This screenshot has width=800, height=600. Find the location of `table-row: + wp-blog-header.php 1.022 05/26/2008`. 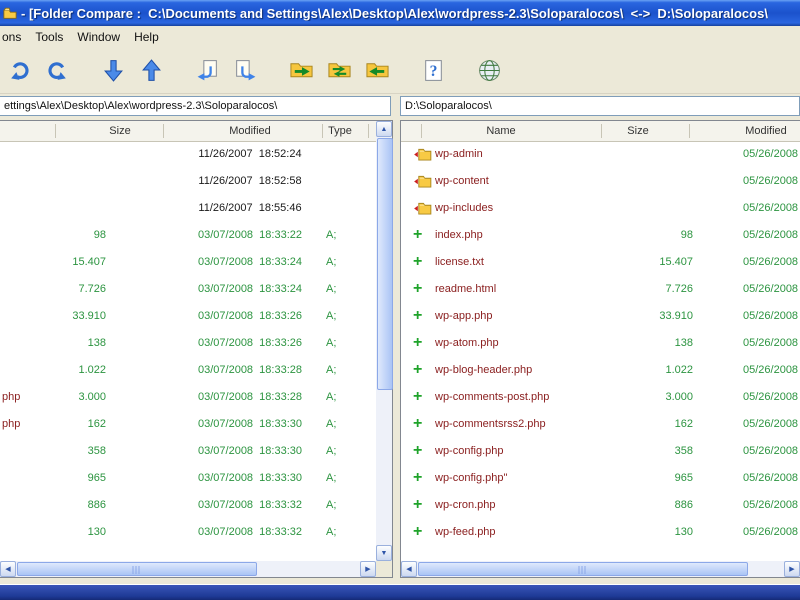

table-row: + wp-blog-header.php 1.022 05/26/2008 is located at coordinates (600, 370).